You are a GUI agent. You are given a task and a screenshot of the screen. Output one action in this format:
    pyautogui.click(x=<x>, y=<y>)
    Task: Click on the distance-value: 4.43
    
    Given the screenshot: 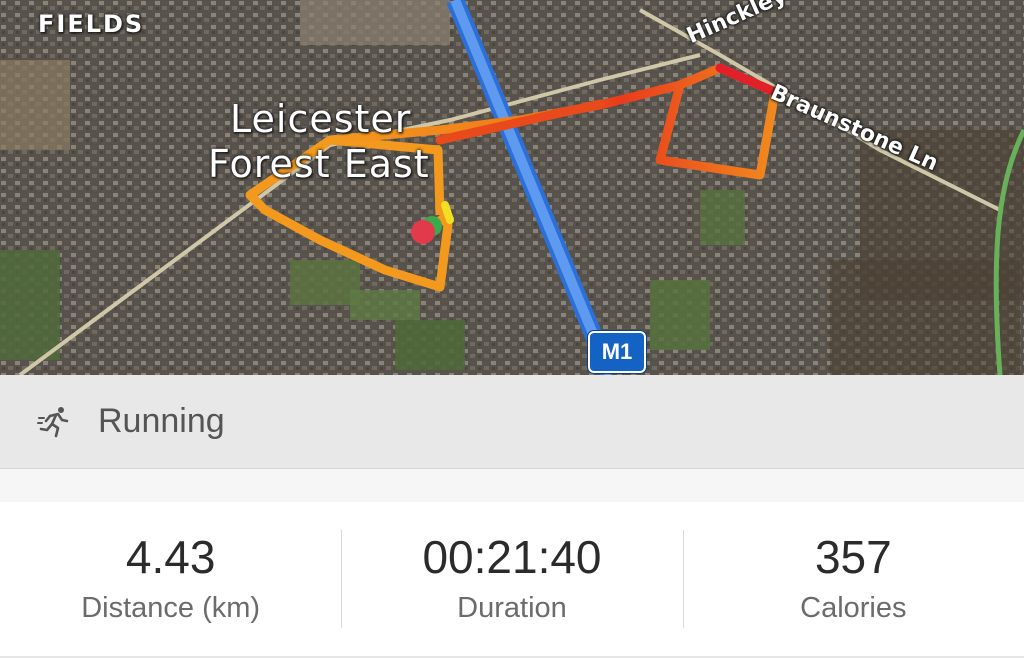 What is the action you would take?
    pyautogui.click(x=170, y=557)
    